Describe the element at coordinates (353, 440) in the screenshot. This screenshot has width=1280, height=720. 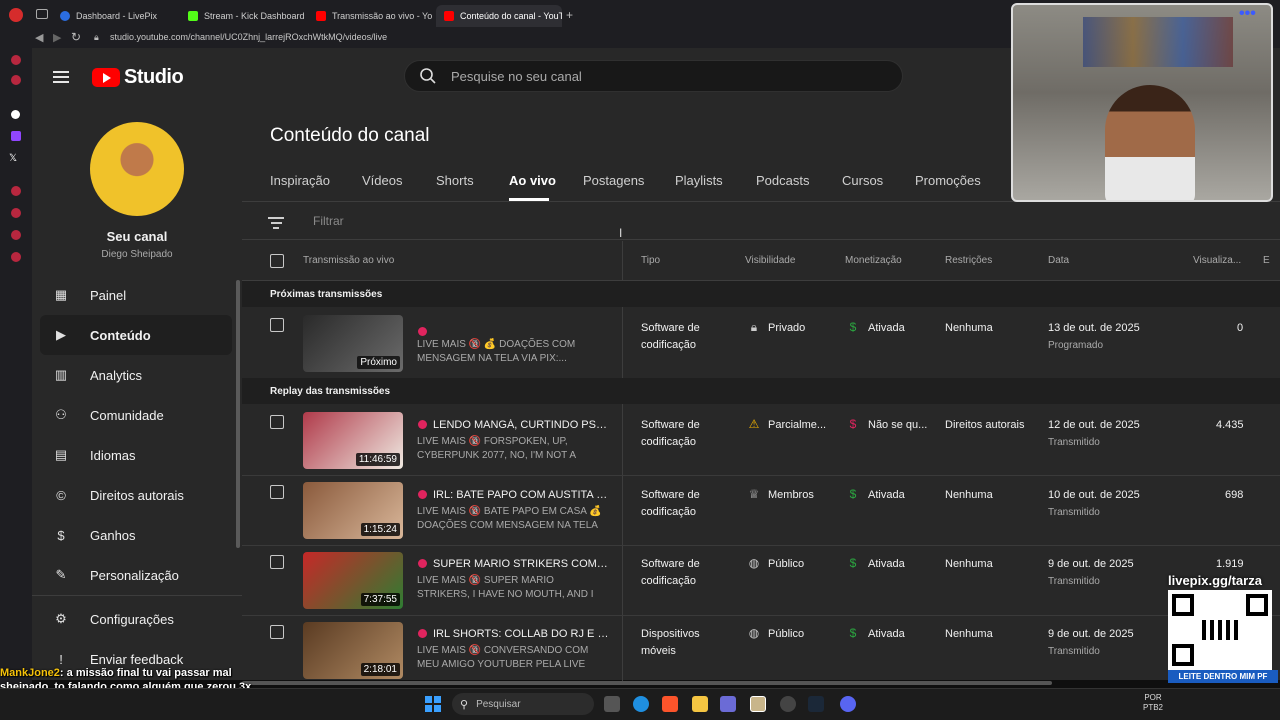
I see `video-thumbnail: 11:46:59` at that location.